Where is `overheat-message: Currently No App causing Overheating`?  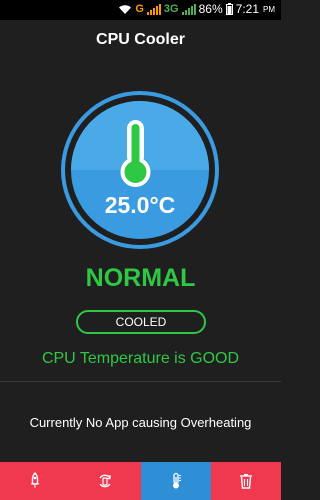 overheat-message: Currently No App causing Overheating is located at coordinates (140, 422).